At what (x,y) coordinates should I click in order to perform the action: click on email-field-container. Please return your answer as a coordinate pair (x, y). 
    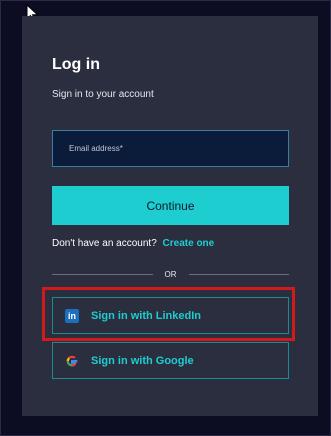
    Looking at the image, I should click on (170, 148).